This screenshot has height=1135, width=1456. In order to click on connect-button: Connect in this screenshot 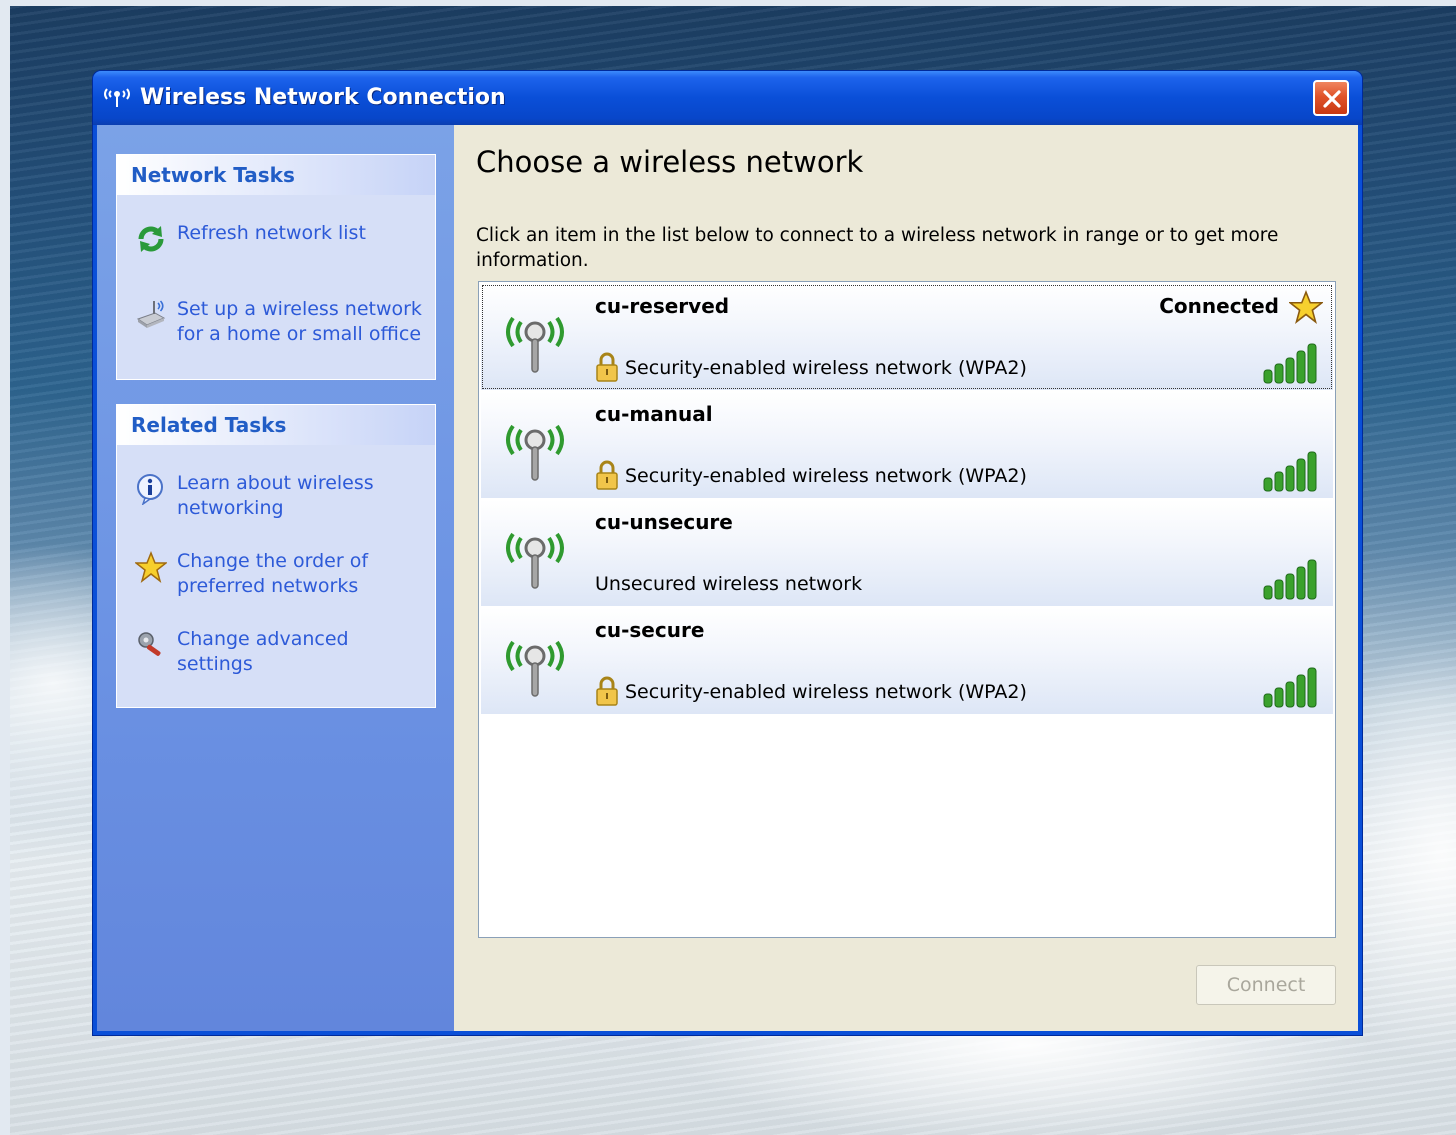, I will do `click(1266, 985)`.